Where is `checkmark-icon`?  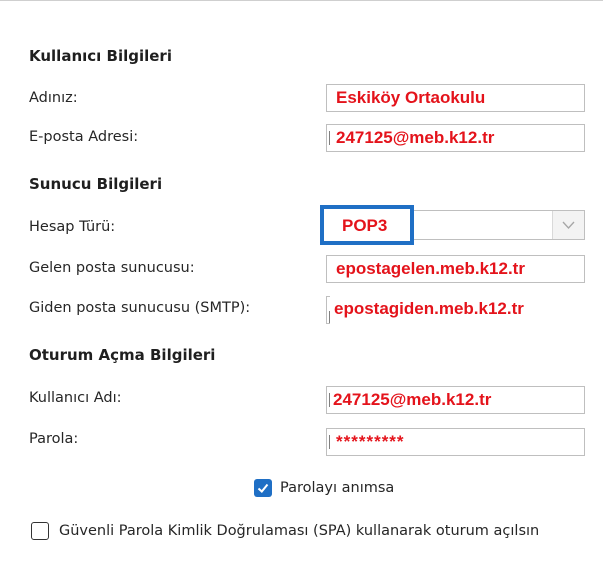 checkmark-icon is located at coordinates (263, 488).